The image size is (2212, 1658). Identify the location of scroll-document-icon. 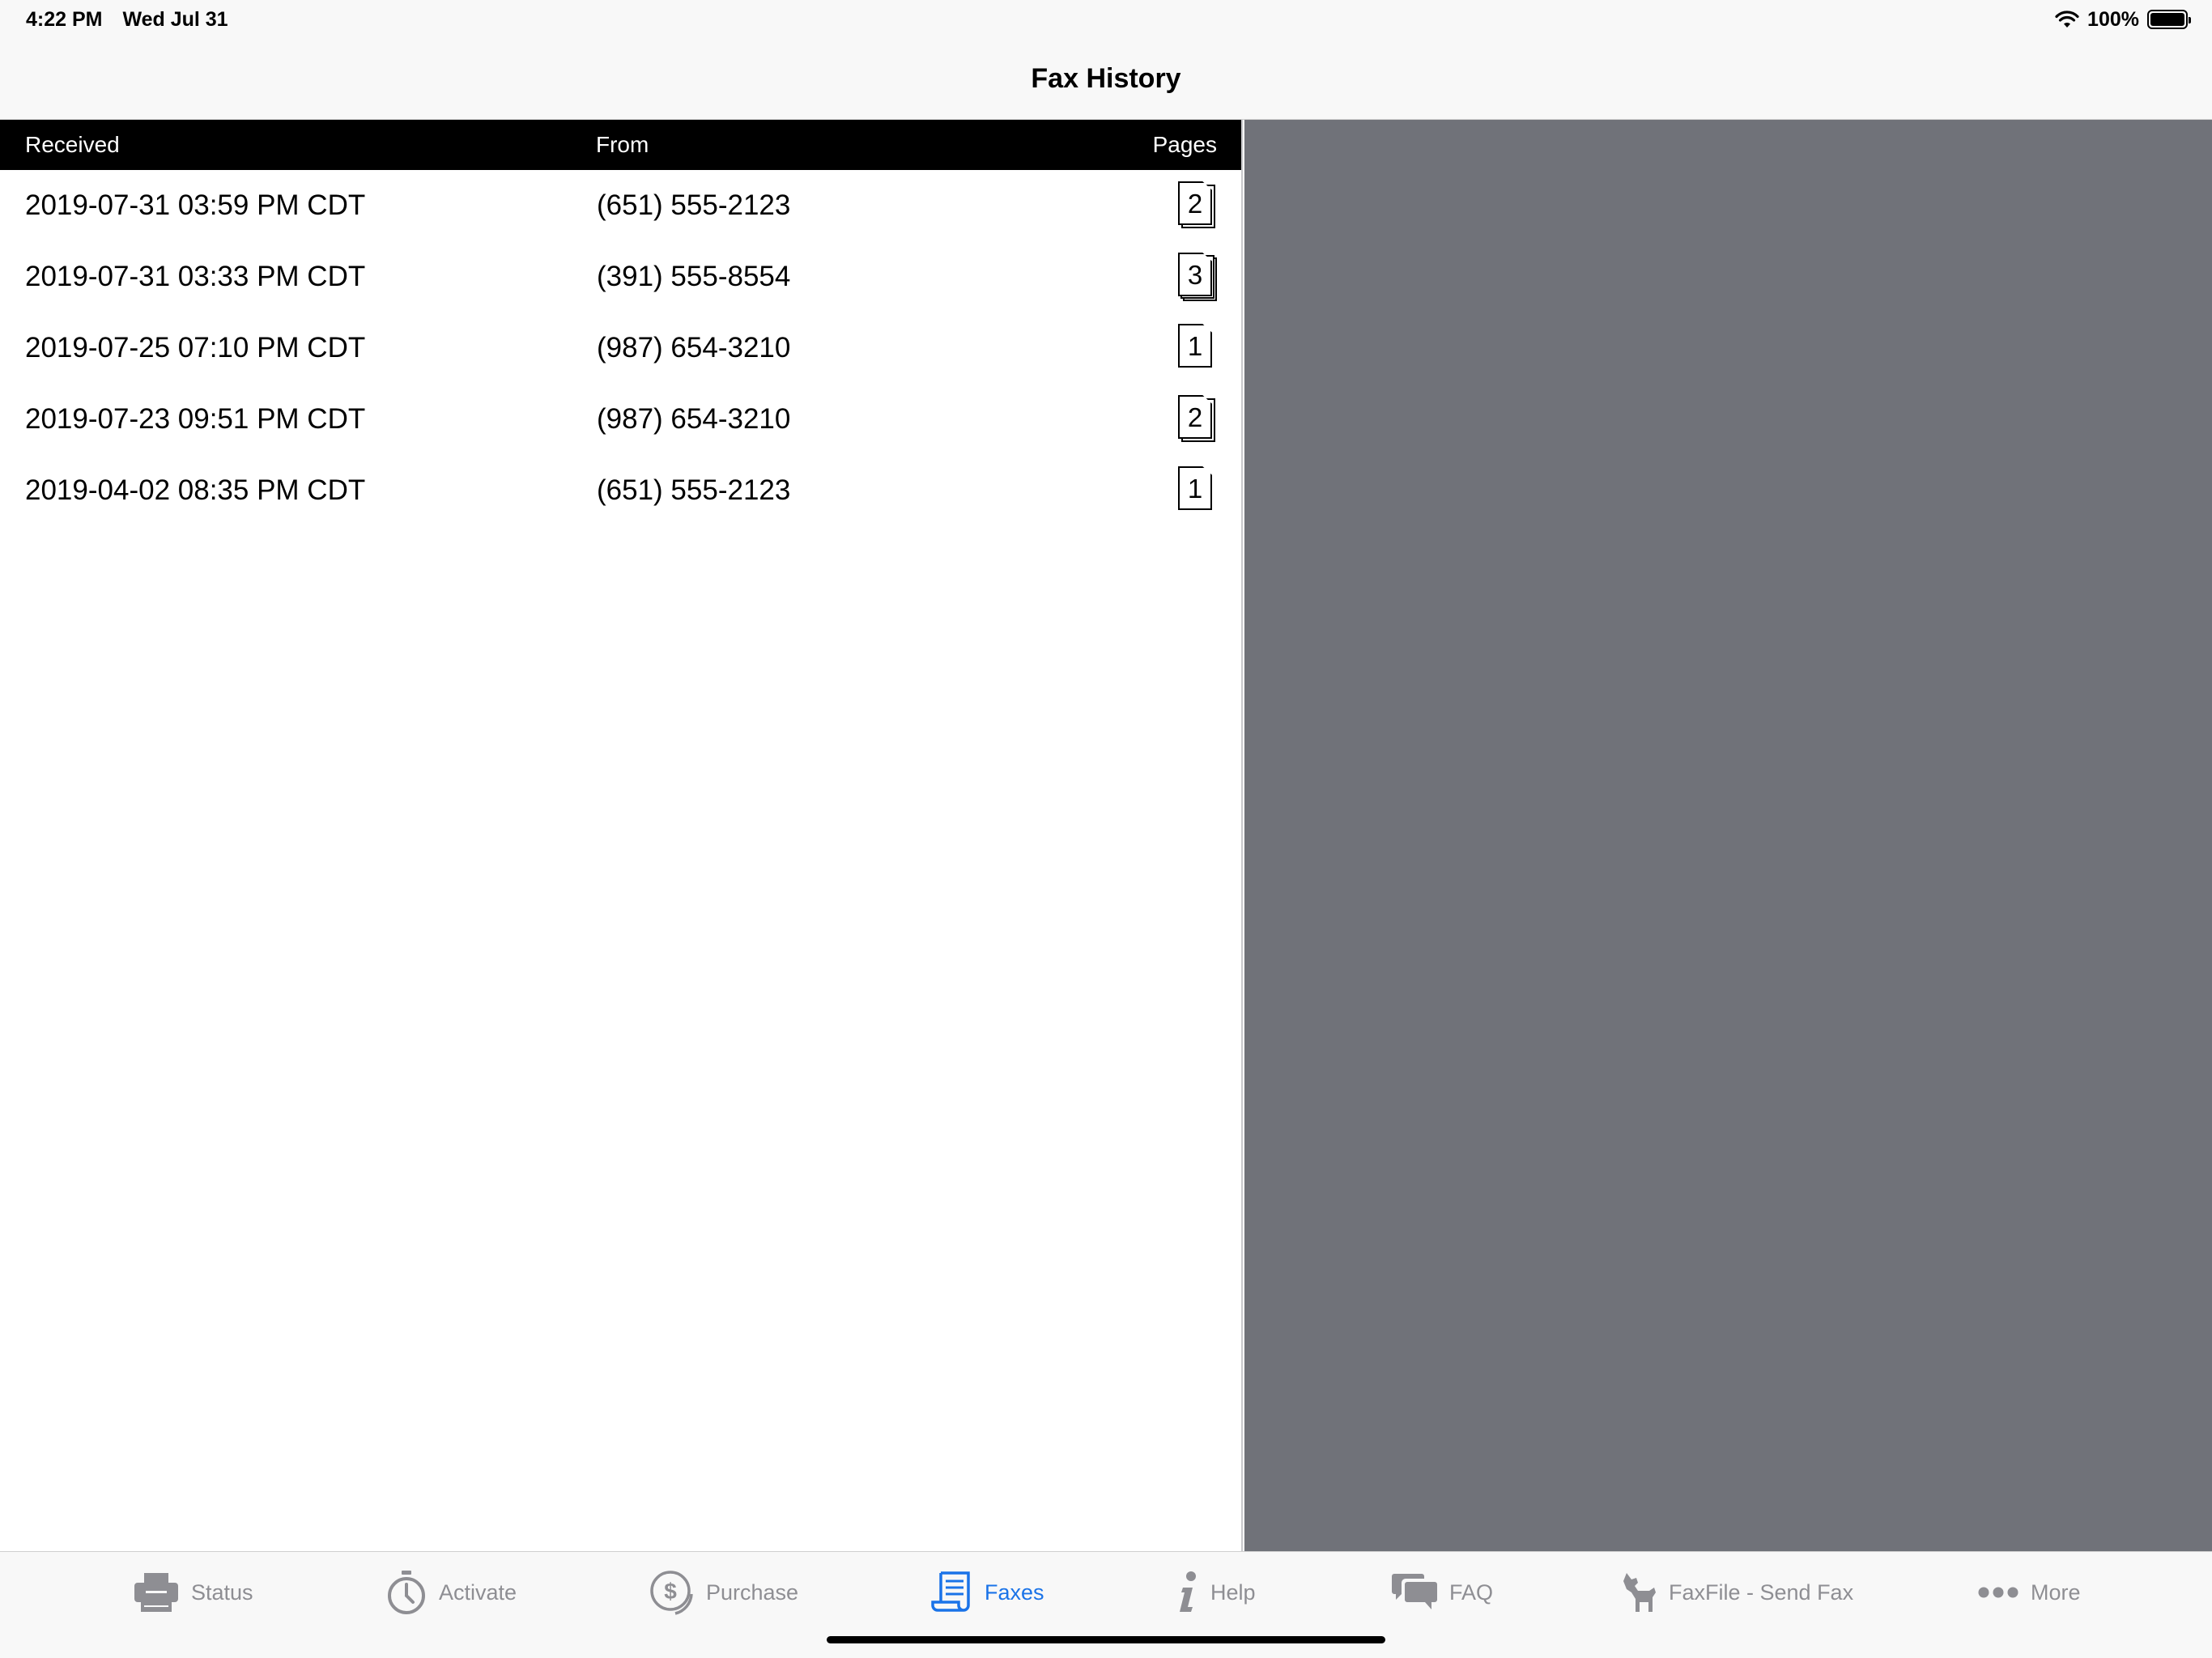
(951, 1591).